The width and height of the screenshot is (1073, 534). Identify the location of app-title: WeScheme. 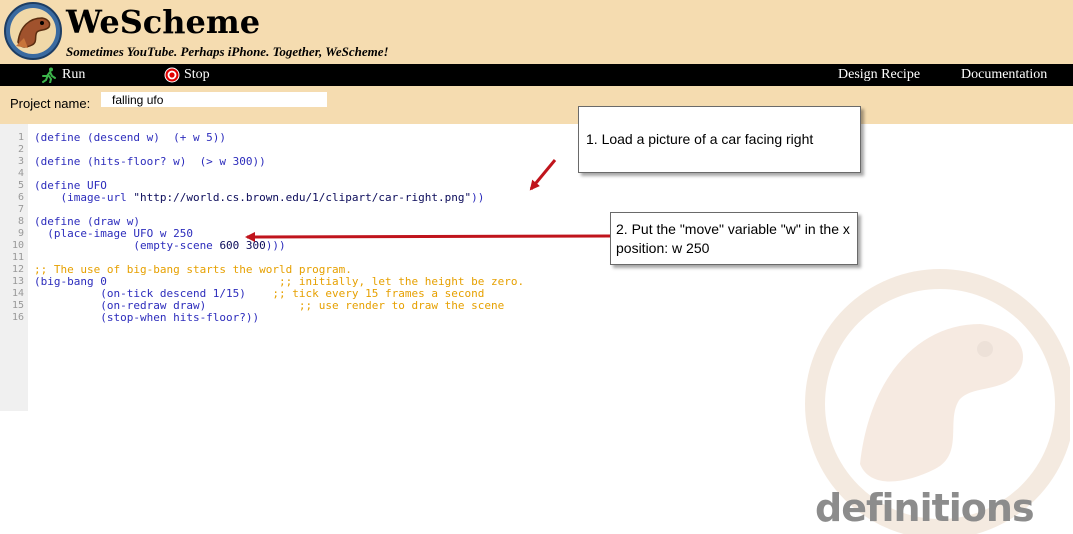
(163, 22).